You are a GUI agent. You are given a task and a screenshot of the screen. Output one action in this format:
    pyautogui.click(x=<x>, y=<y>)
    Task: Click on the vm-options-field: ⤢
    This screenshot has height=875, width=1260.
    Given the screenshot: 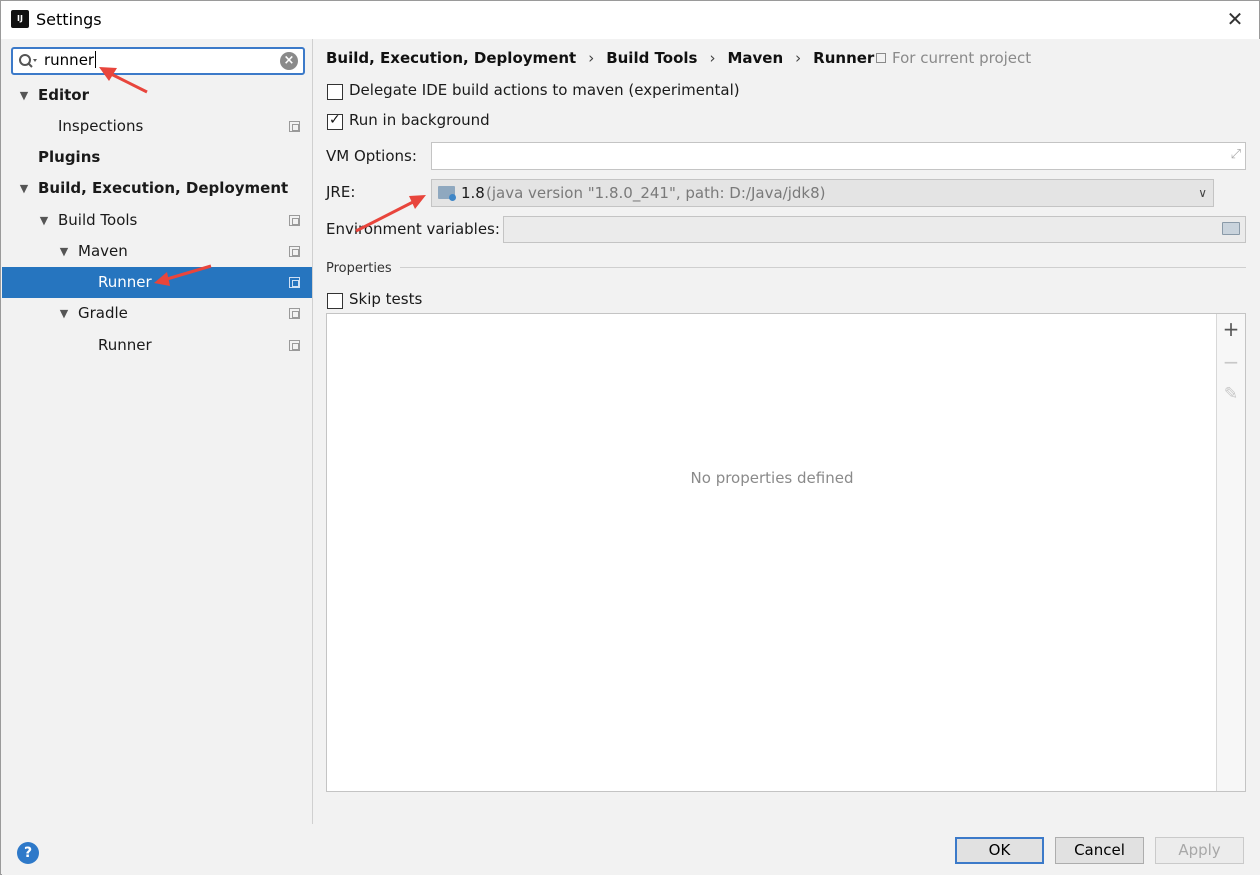 What is the action you would take?
    pyautogui.click(x=838, y=156)
    